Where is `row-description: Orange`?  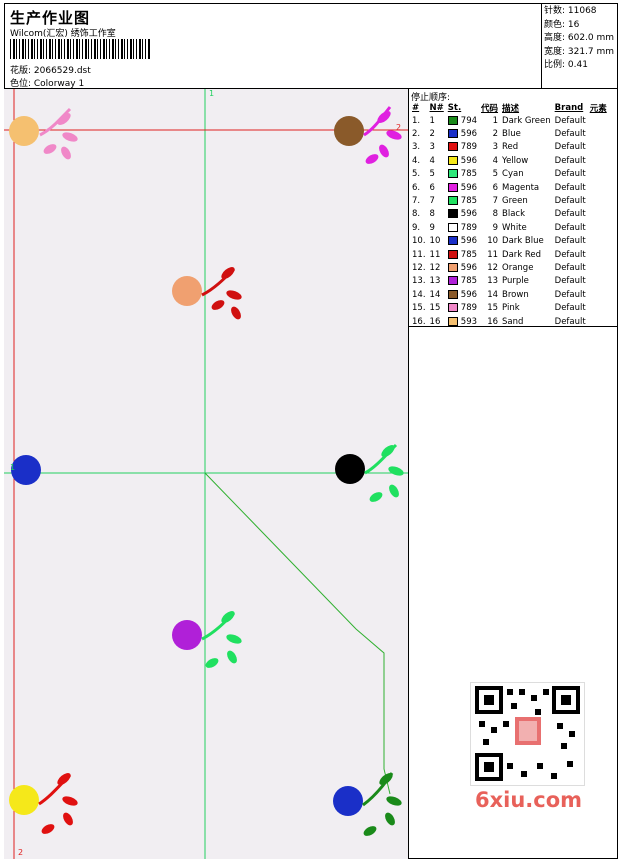 row-description: Orange is located at coordinates (518, 267).